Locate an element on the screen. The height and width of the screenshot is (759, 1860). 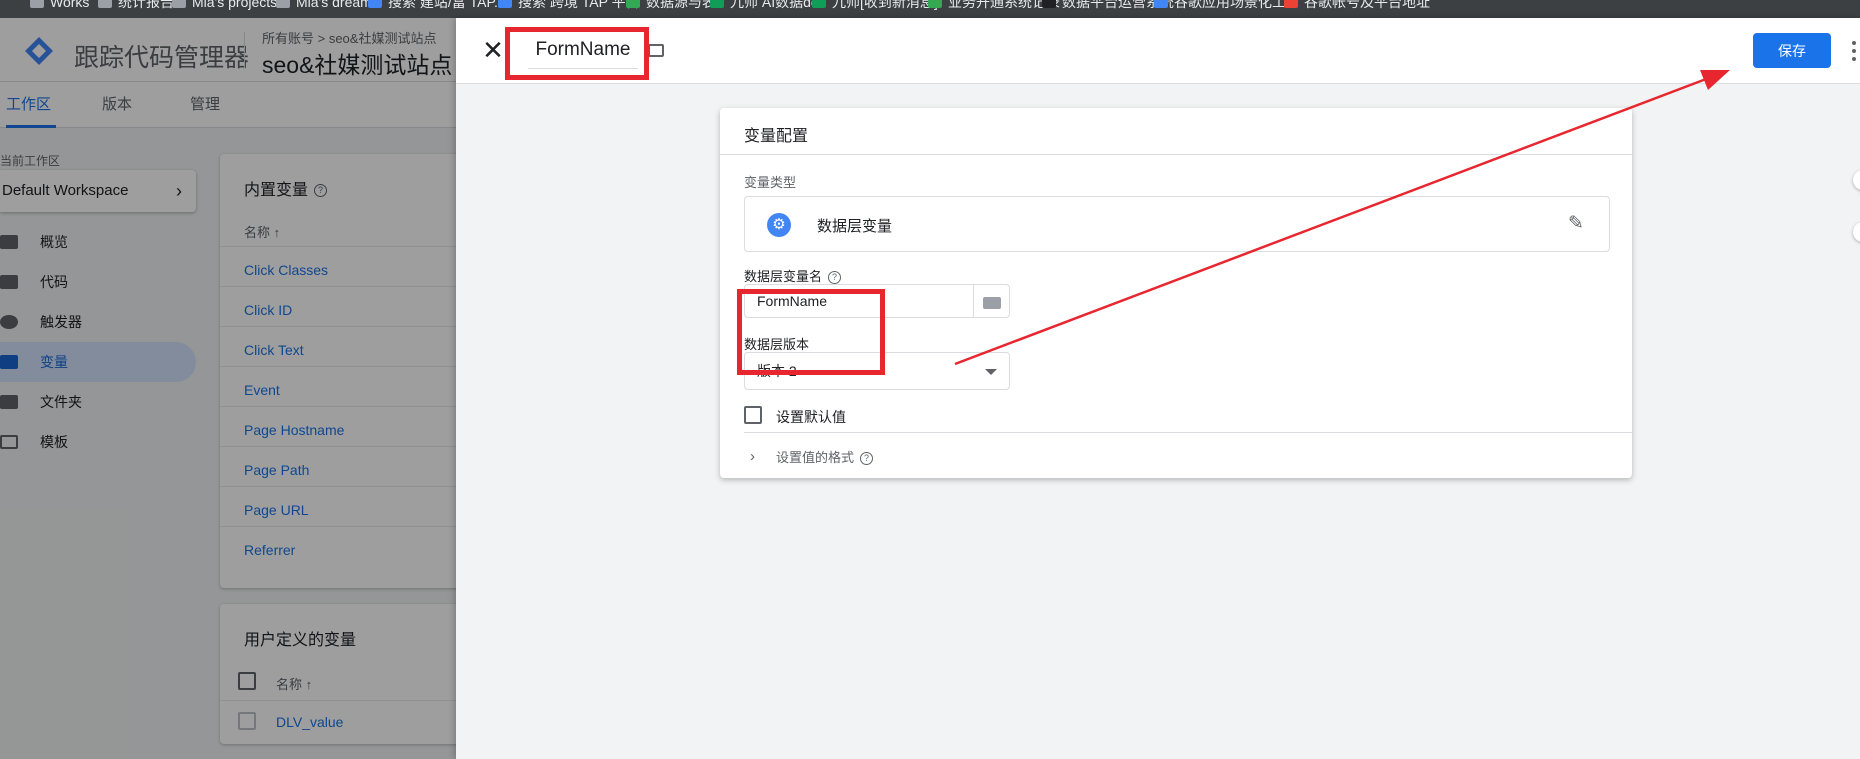
variable-type-selector: ⚙ 数据层变量 ✎ is located at coordinates (1177, 224).